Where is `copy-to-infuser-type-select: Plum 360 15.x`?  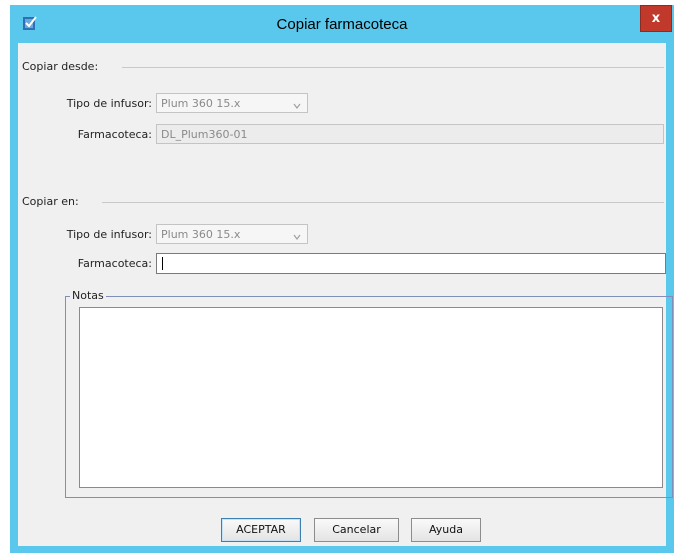
copy-to-infuser-type-select: Plum 360 15.x is located at coordinates (232, 234).